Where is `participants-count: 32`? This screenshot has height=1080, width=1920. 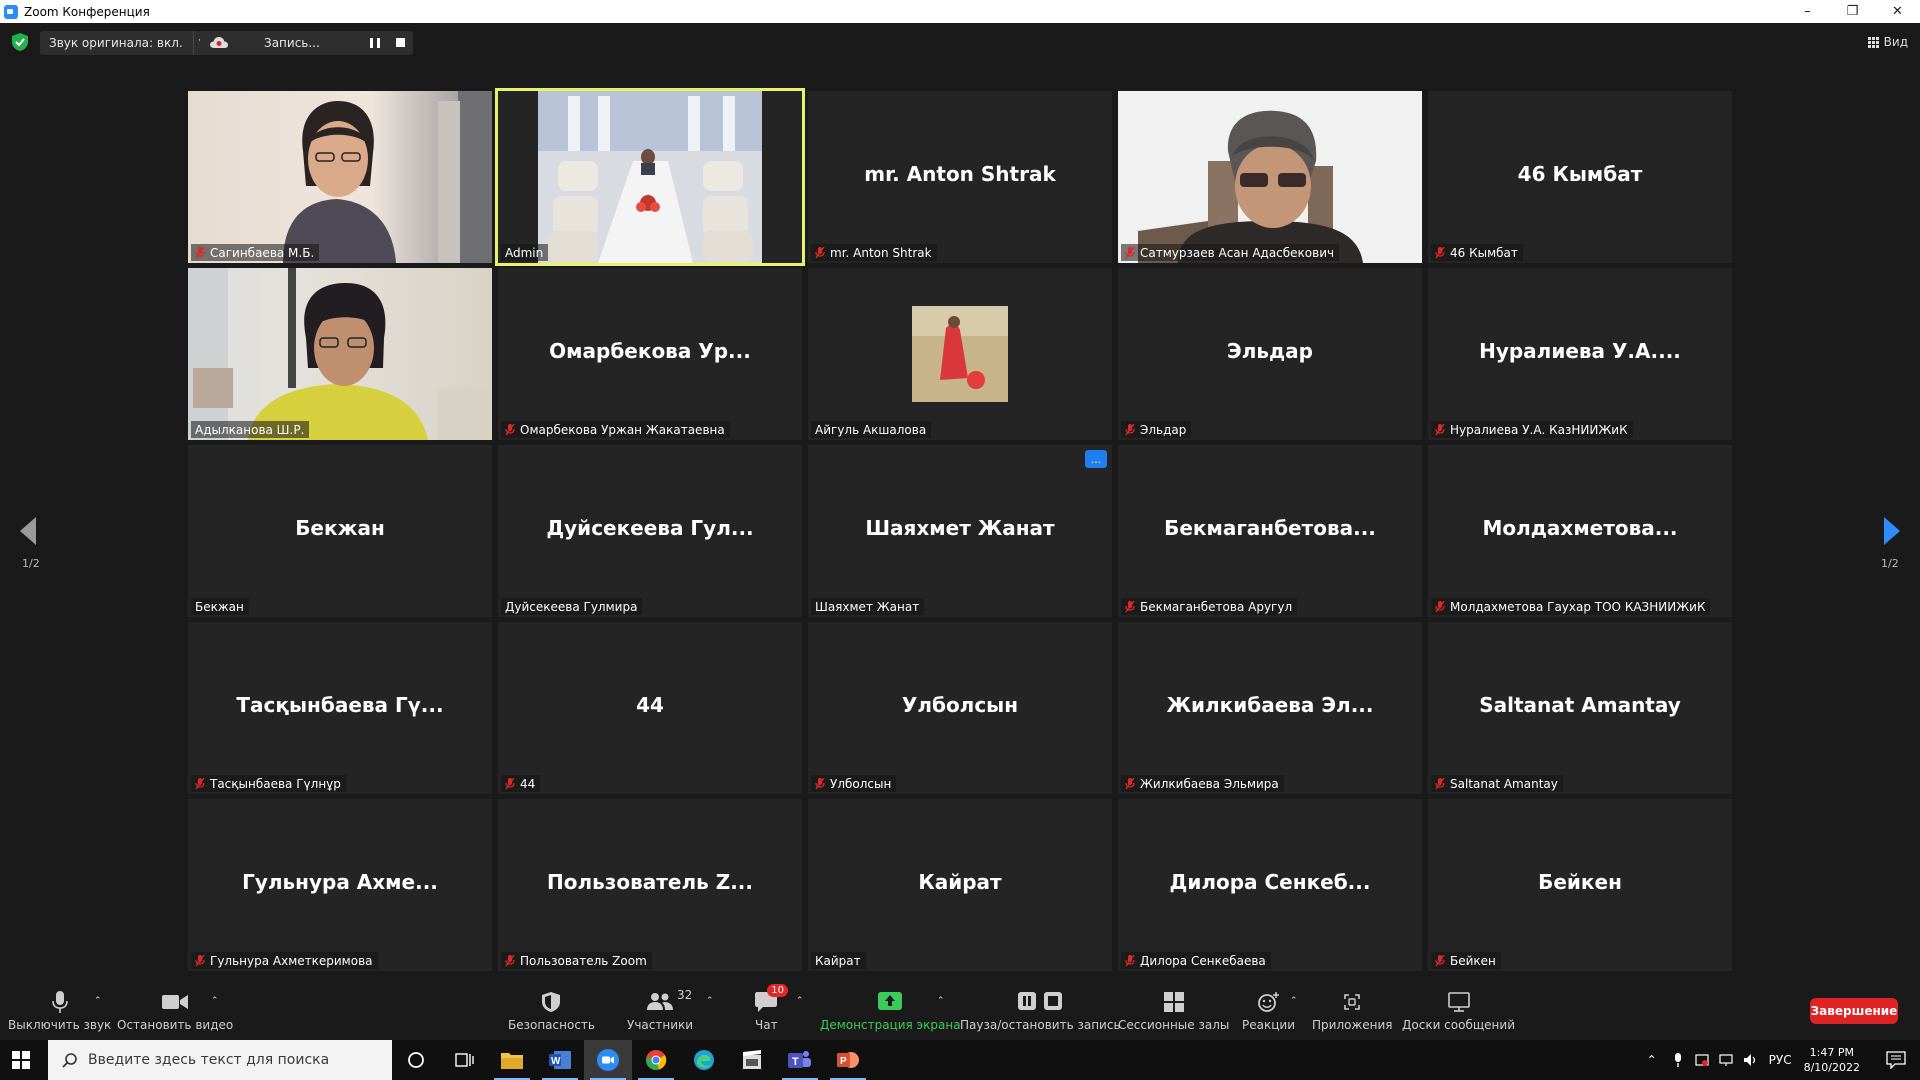
participants-count: 32 is located at coordinates (685, 995).